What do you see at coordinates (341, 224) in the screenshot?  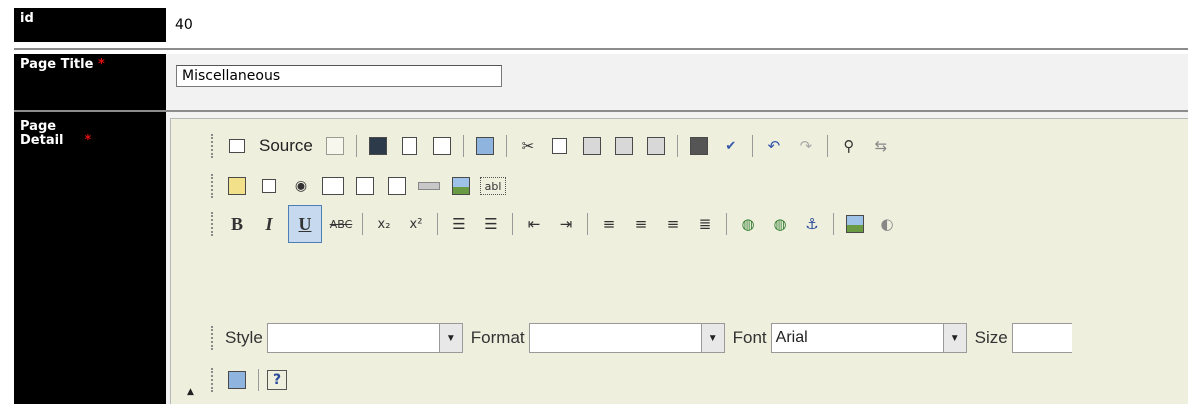 I see `strikethrough-button: ABC` at bounding box center [341, 224].